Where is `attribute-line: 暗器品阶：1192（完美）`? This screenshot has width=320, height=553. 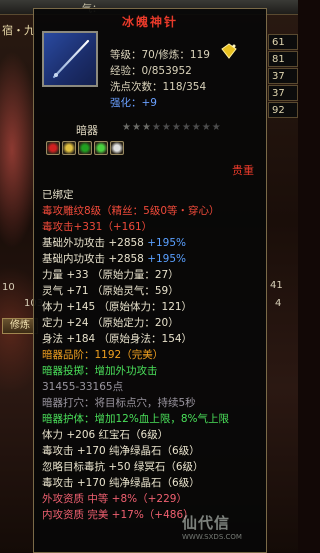
attribute-line: 暗器品阶：1192（完美） is located at coordinates (103, 355).